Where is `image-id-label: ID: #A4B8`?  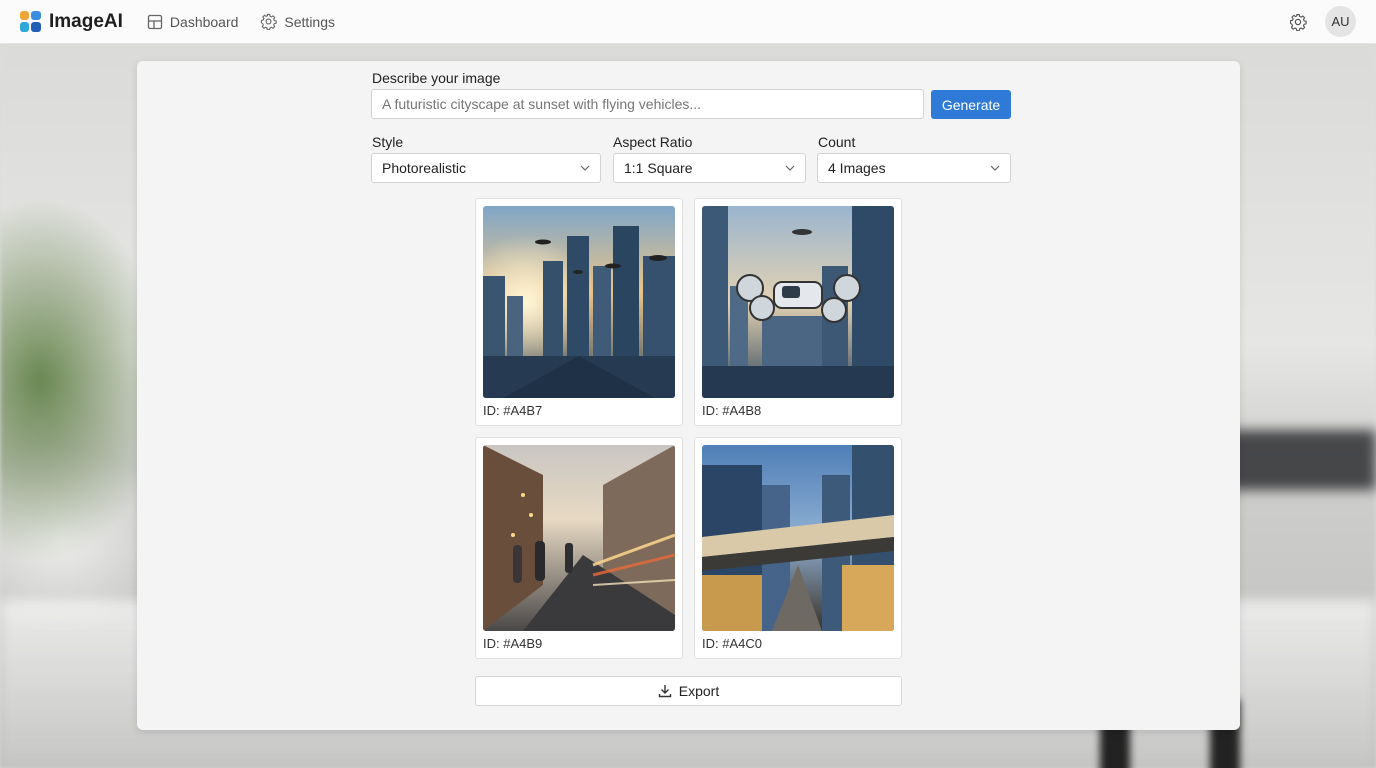 image-id-label: ID: #A4B8 is located at coordinates (732, 410).